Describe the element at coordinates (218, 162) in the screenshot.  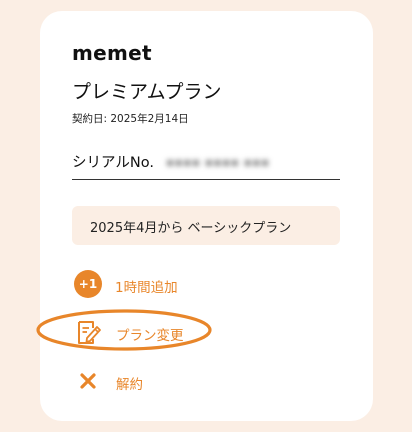
I see `serial-number-value: ▪▪▪▪ ▪▪▪▪ ▪▪▪` at that location.